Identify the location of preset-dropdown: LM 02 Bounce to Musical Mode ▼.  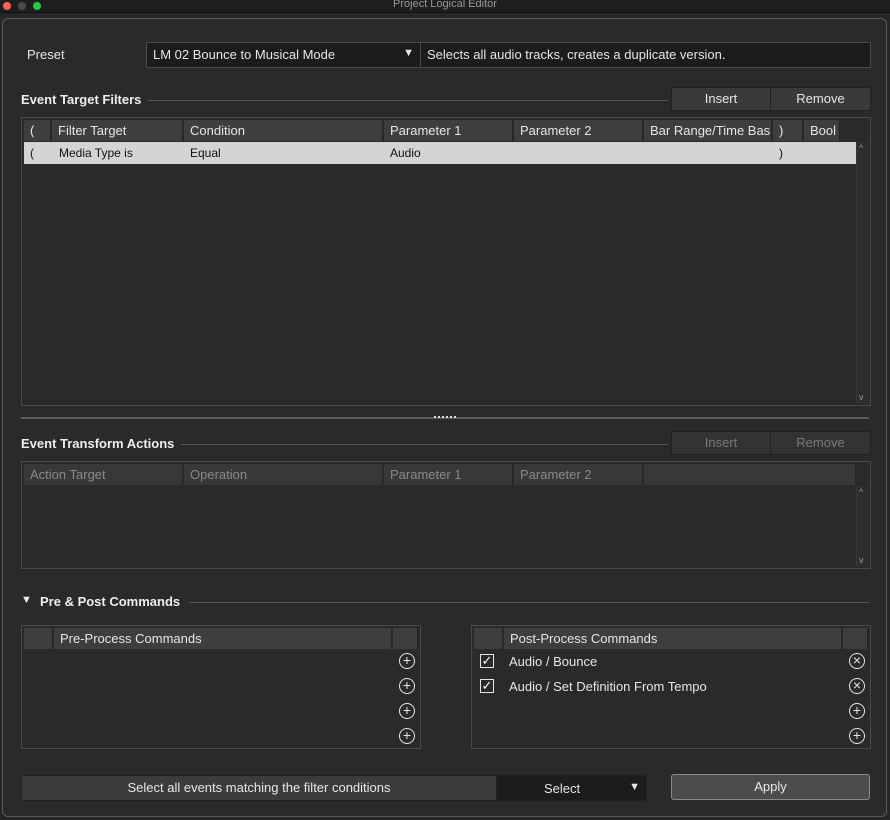
(283, 55).